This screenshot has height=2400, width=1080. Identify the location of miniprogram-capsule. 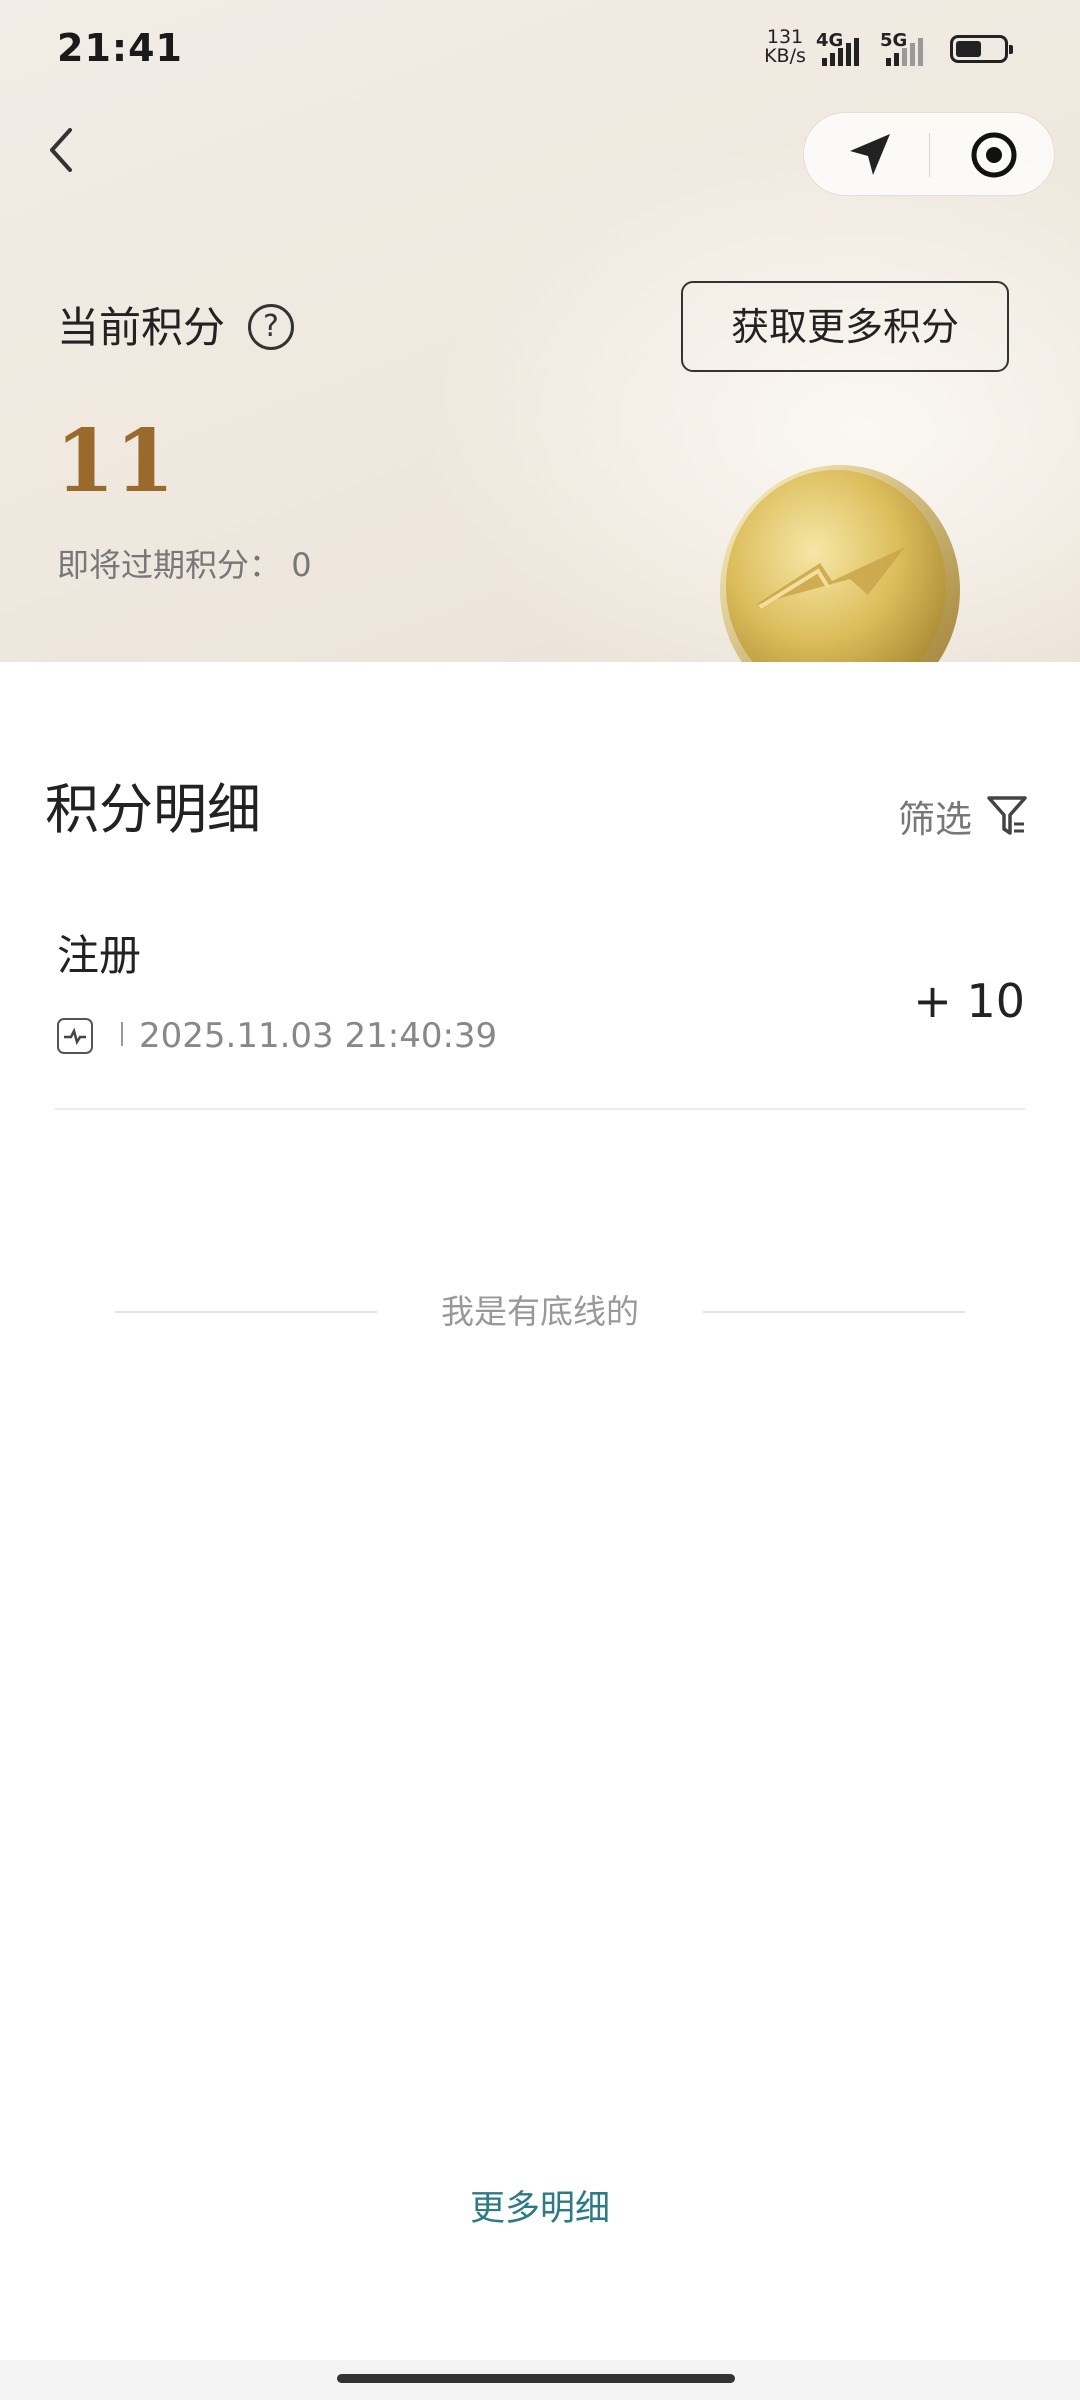
(929, 154).